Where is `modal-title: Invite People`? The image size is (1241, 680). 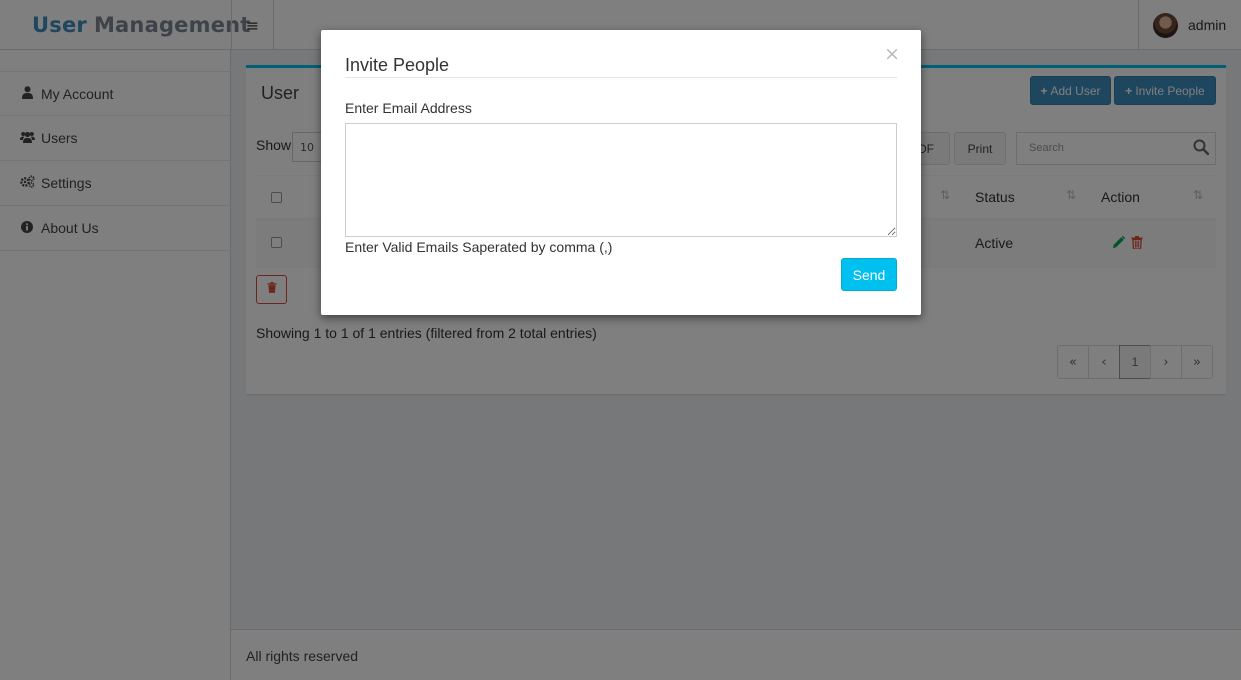 modal-title: Invite People is located at coordinates (397, 65).